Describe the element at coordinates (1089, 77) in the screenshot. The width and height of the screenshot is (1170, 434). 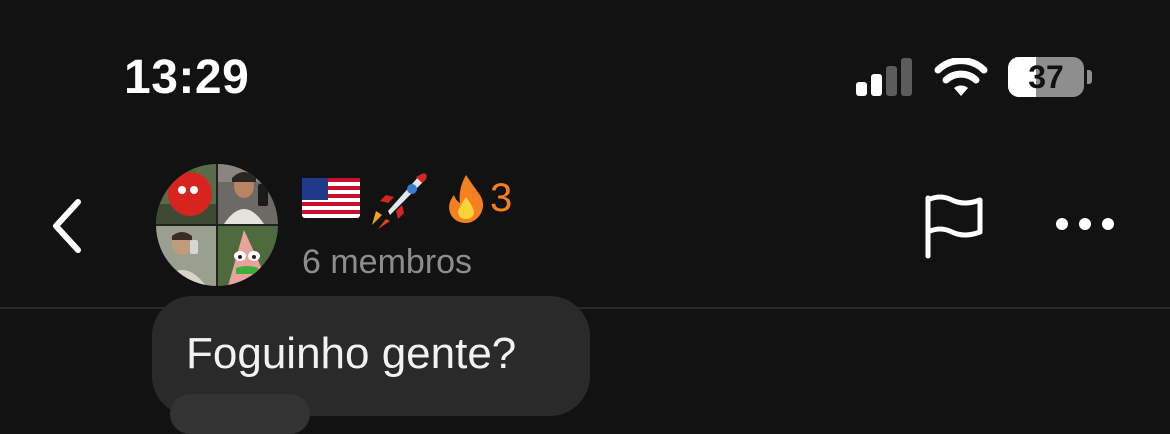
I see `battery-tip` at that location.